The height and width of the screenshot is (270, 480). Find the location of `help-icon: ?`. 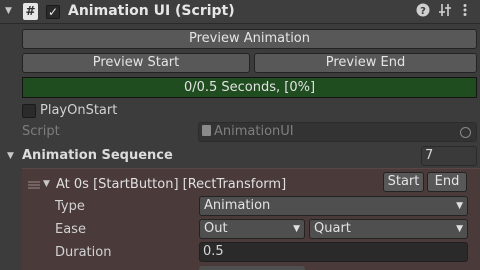

help-icon: ? is located at coordinates (423, 12).